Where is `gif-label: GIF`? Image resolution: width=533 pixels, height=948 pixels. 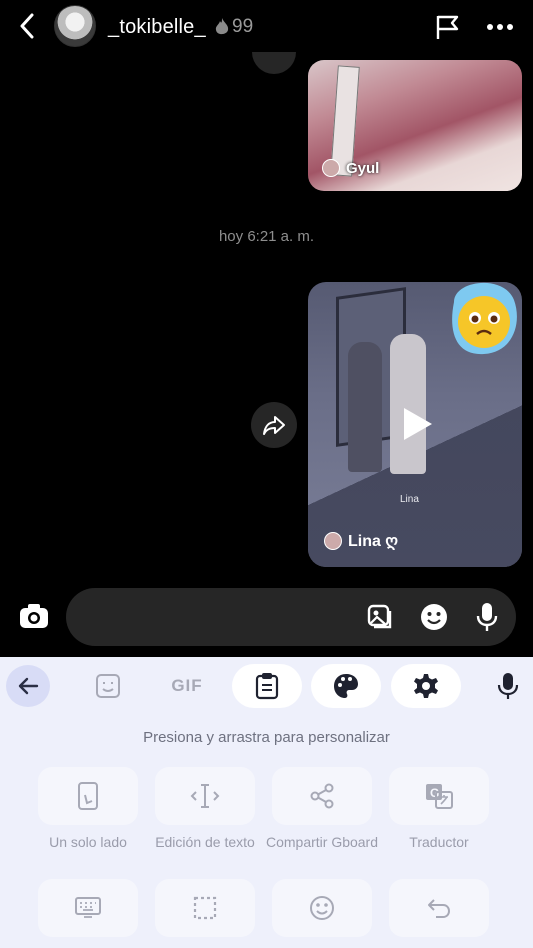 gif-label: GIF is located at coordinates (187, 685).